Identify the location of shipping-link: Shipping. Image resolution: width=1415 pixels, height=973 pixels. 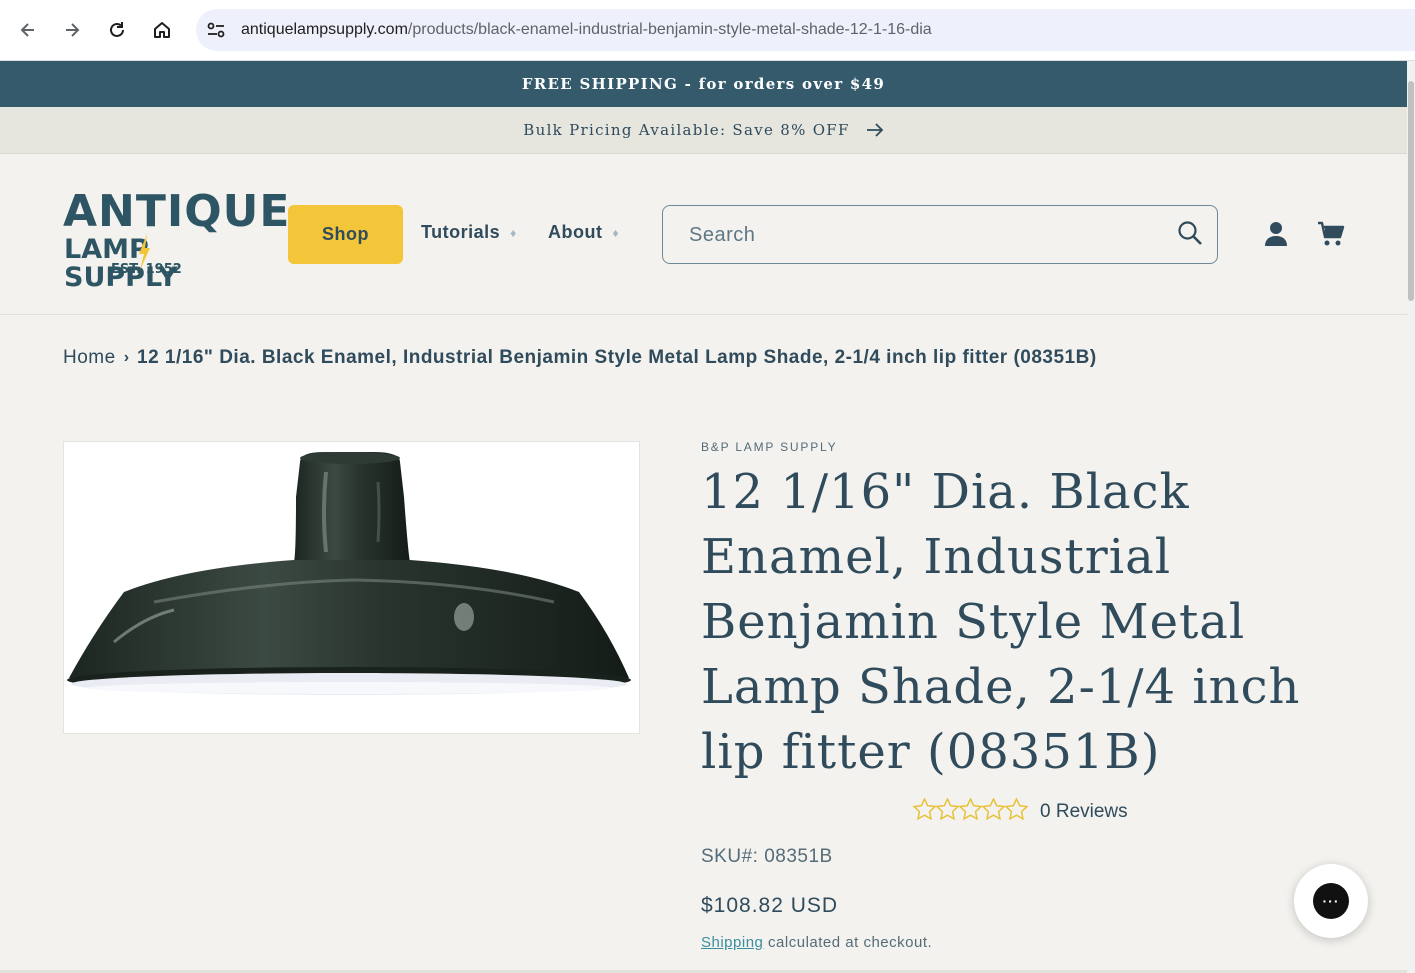
(732, 942).